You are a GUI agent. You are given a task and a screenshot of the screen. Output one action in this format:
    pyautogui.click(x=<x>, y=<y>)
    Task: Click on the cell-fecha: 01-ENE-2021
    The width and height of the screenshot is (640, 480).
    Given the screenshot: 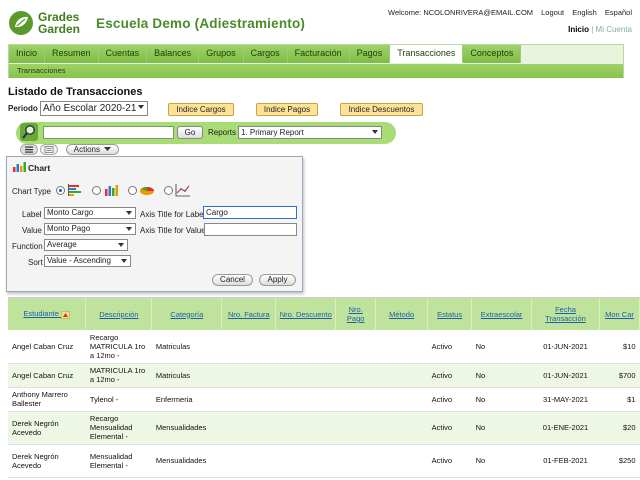 What is the action you would take?
    pyautogui.click(x=565, y=428)
    